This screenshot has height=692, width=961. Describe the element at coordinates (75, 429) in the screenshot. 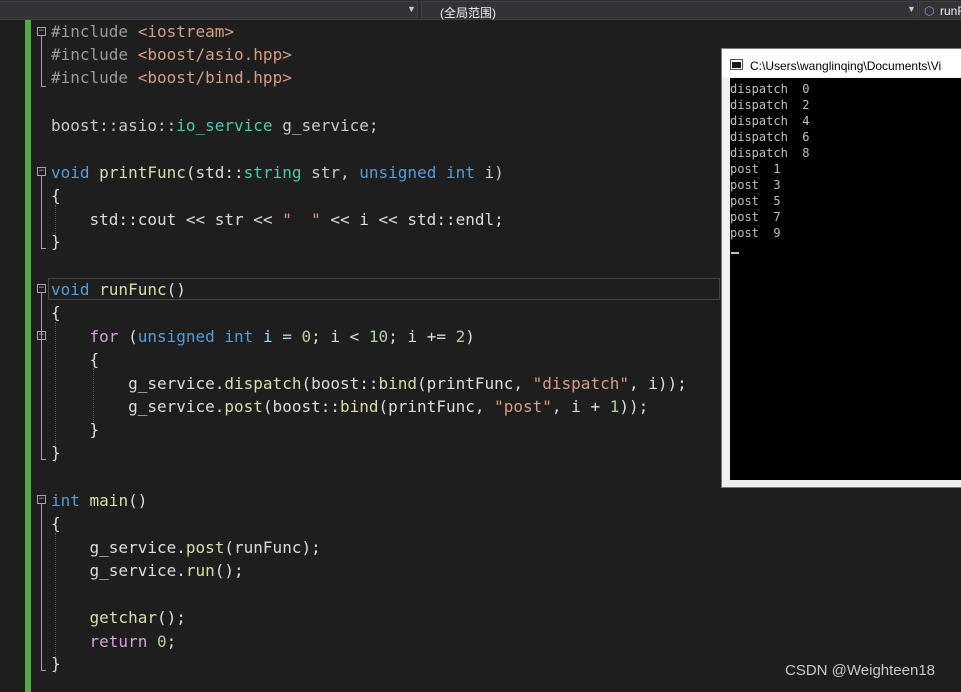

I see `code-line-18: }` at that location.